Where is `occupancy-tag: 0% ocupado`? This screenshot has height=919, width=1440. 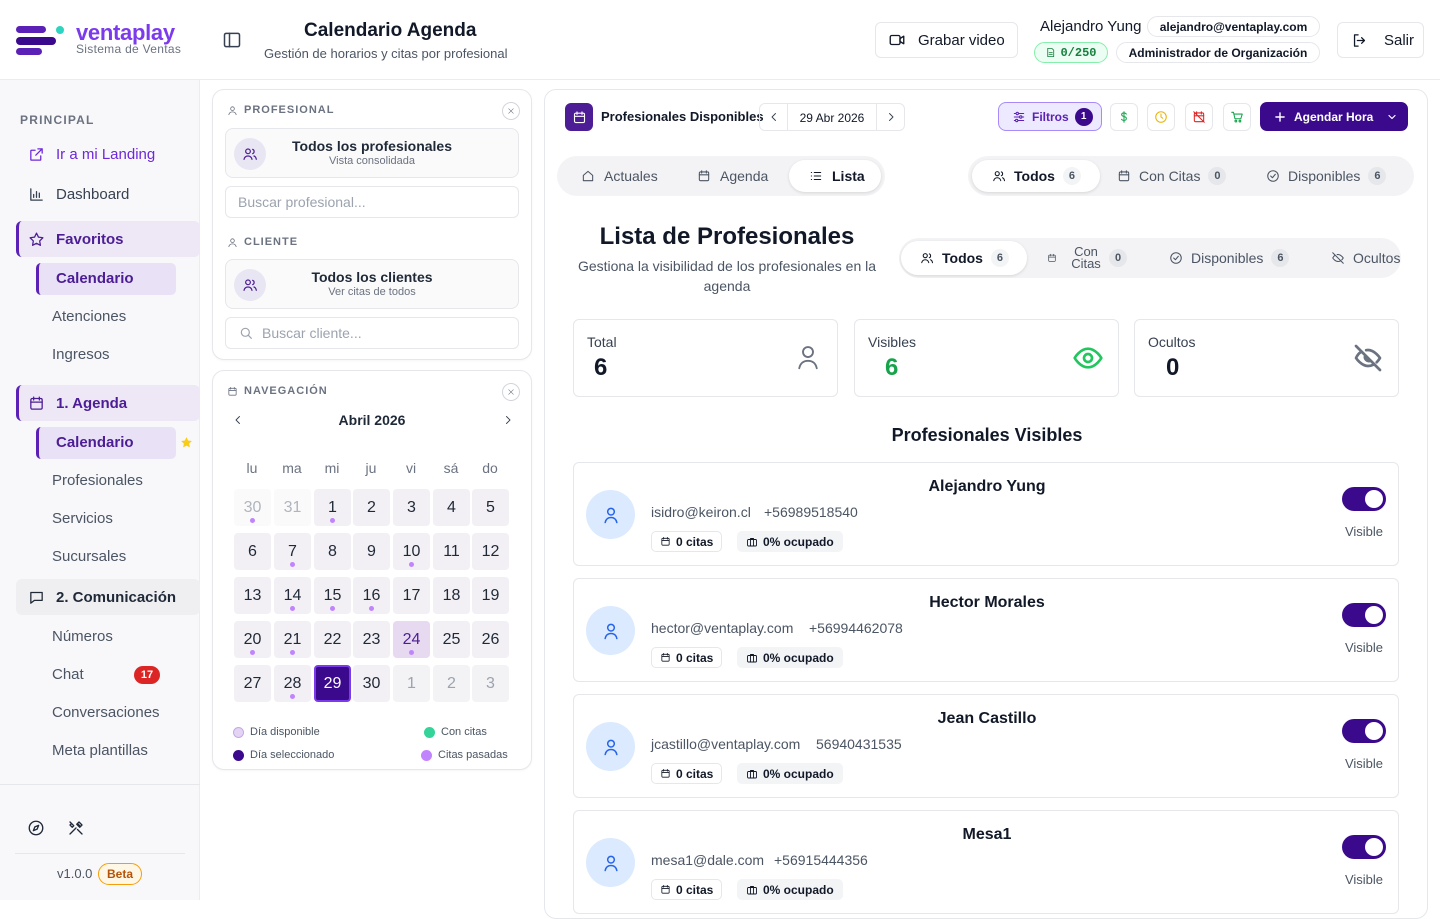
occupancy-tag: 0% ocupado is located at coordinates (790, 541).